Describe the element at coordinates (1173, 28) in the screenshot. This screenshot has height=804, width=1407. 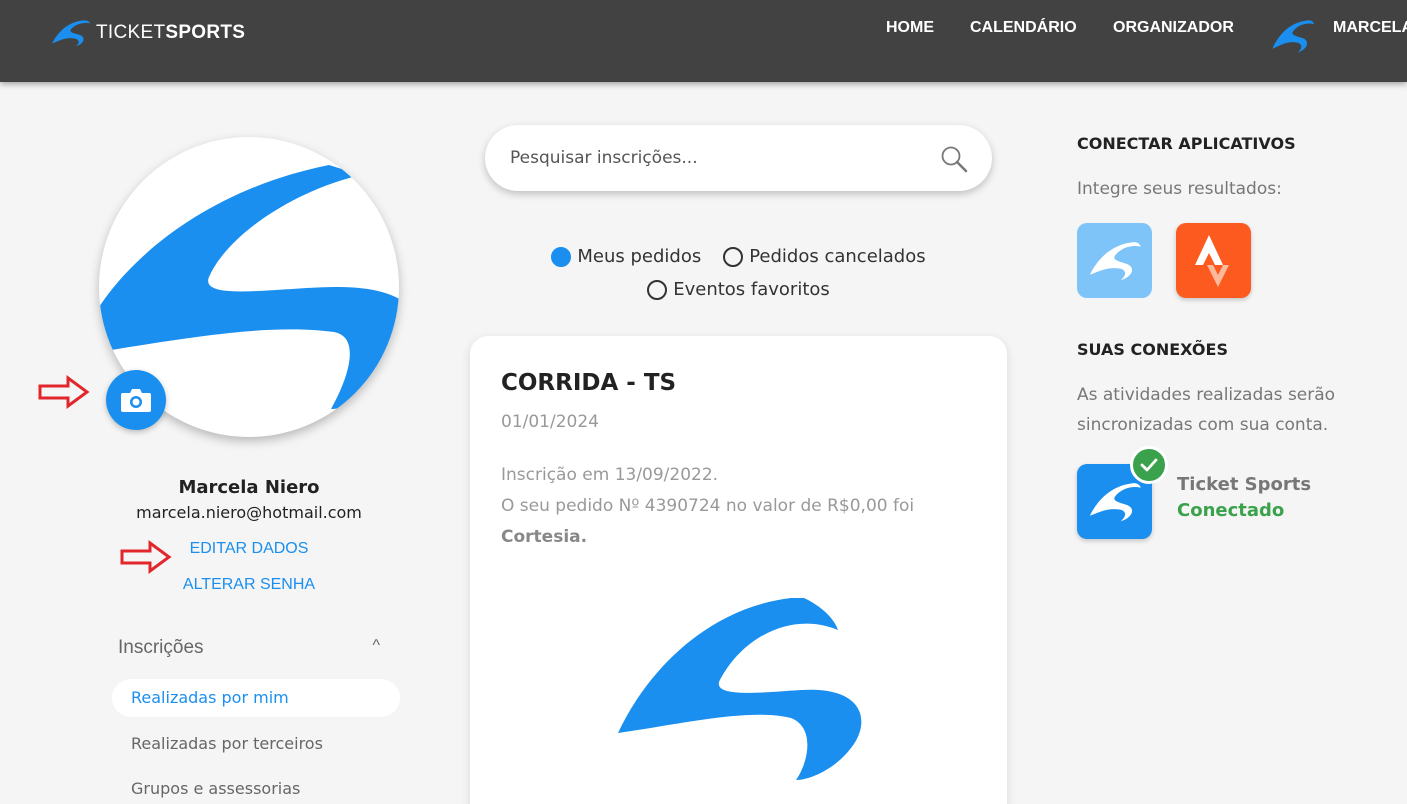
I see `nav-organizador: ORGANIZADOR` at that location.